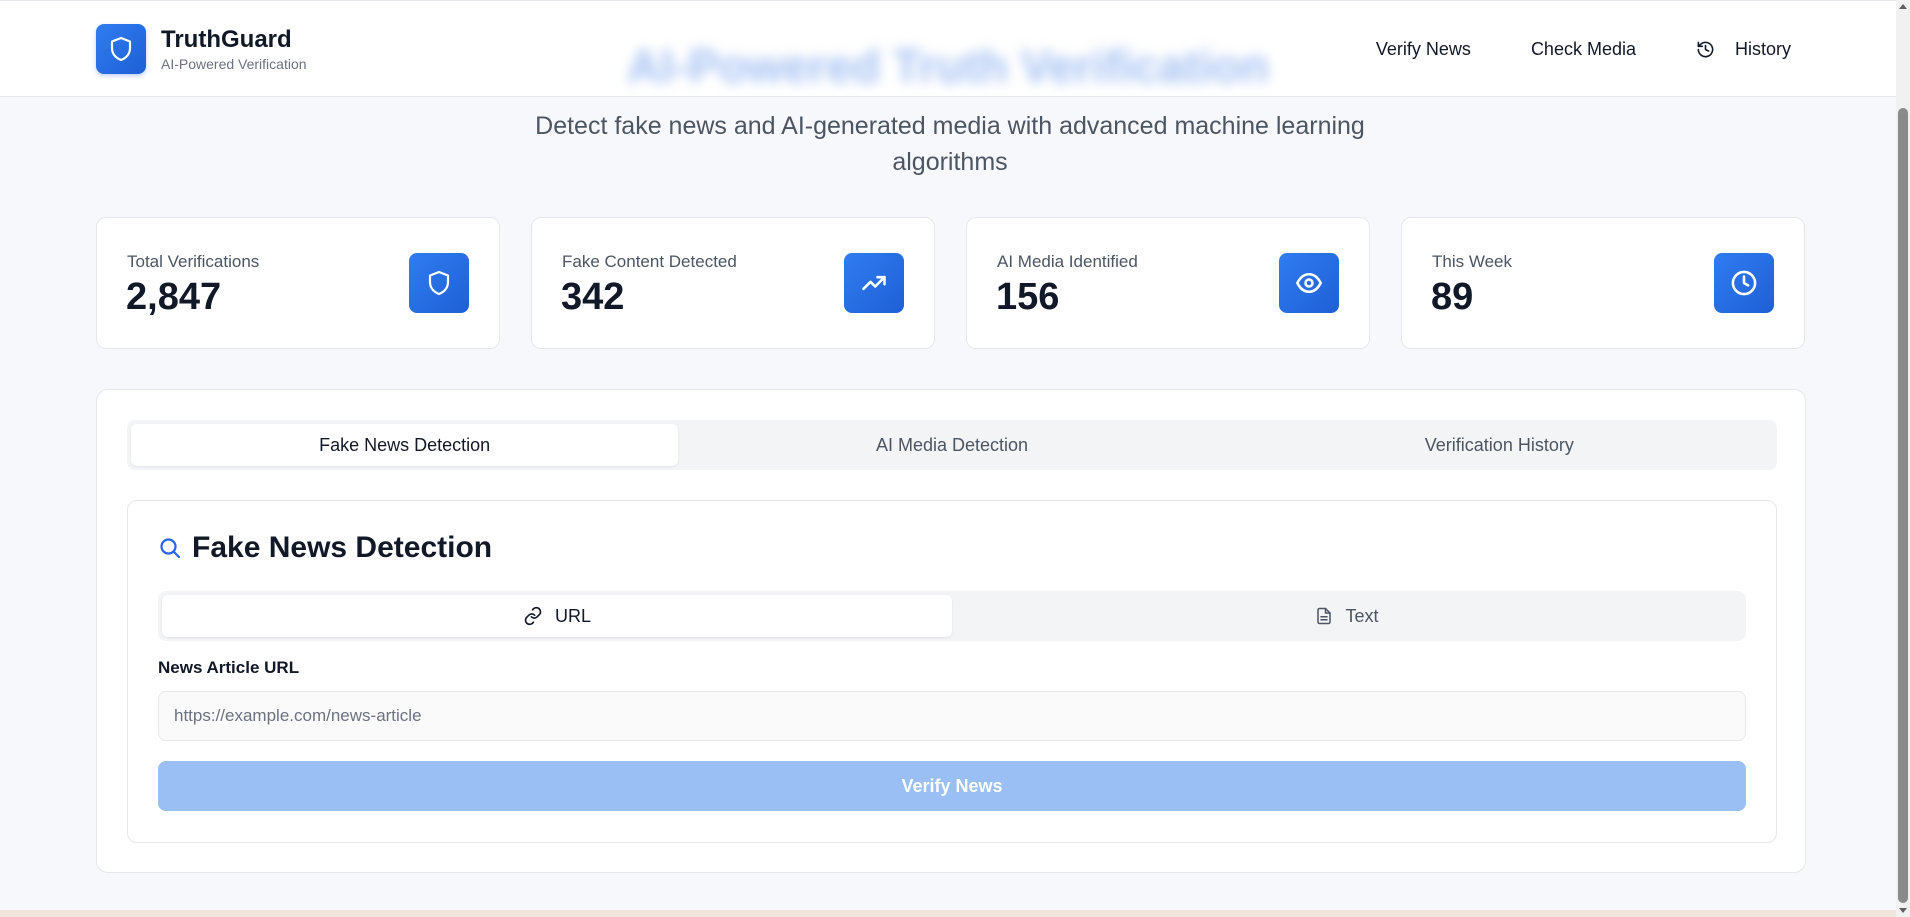  I want to click on stat-value: 342, so click(593, 297).